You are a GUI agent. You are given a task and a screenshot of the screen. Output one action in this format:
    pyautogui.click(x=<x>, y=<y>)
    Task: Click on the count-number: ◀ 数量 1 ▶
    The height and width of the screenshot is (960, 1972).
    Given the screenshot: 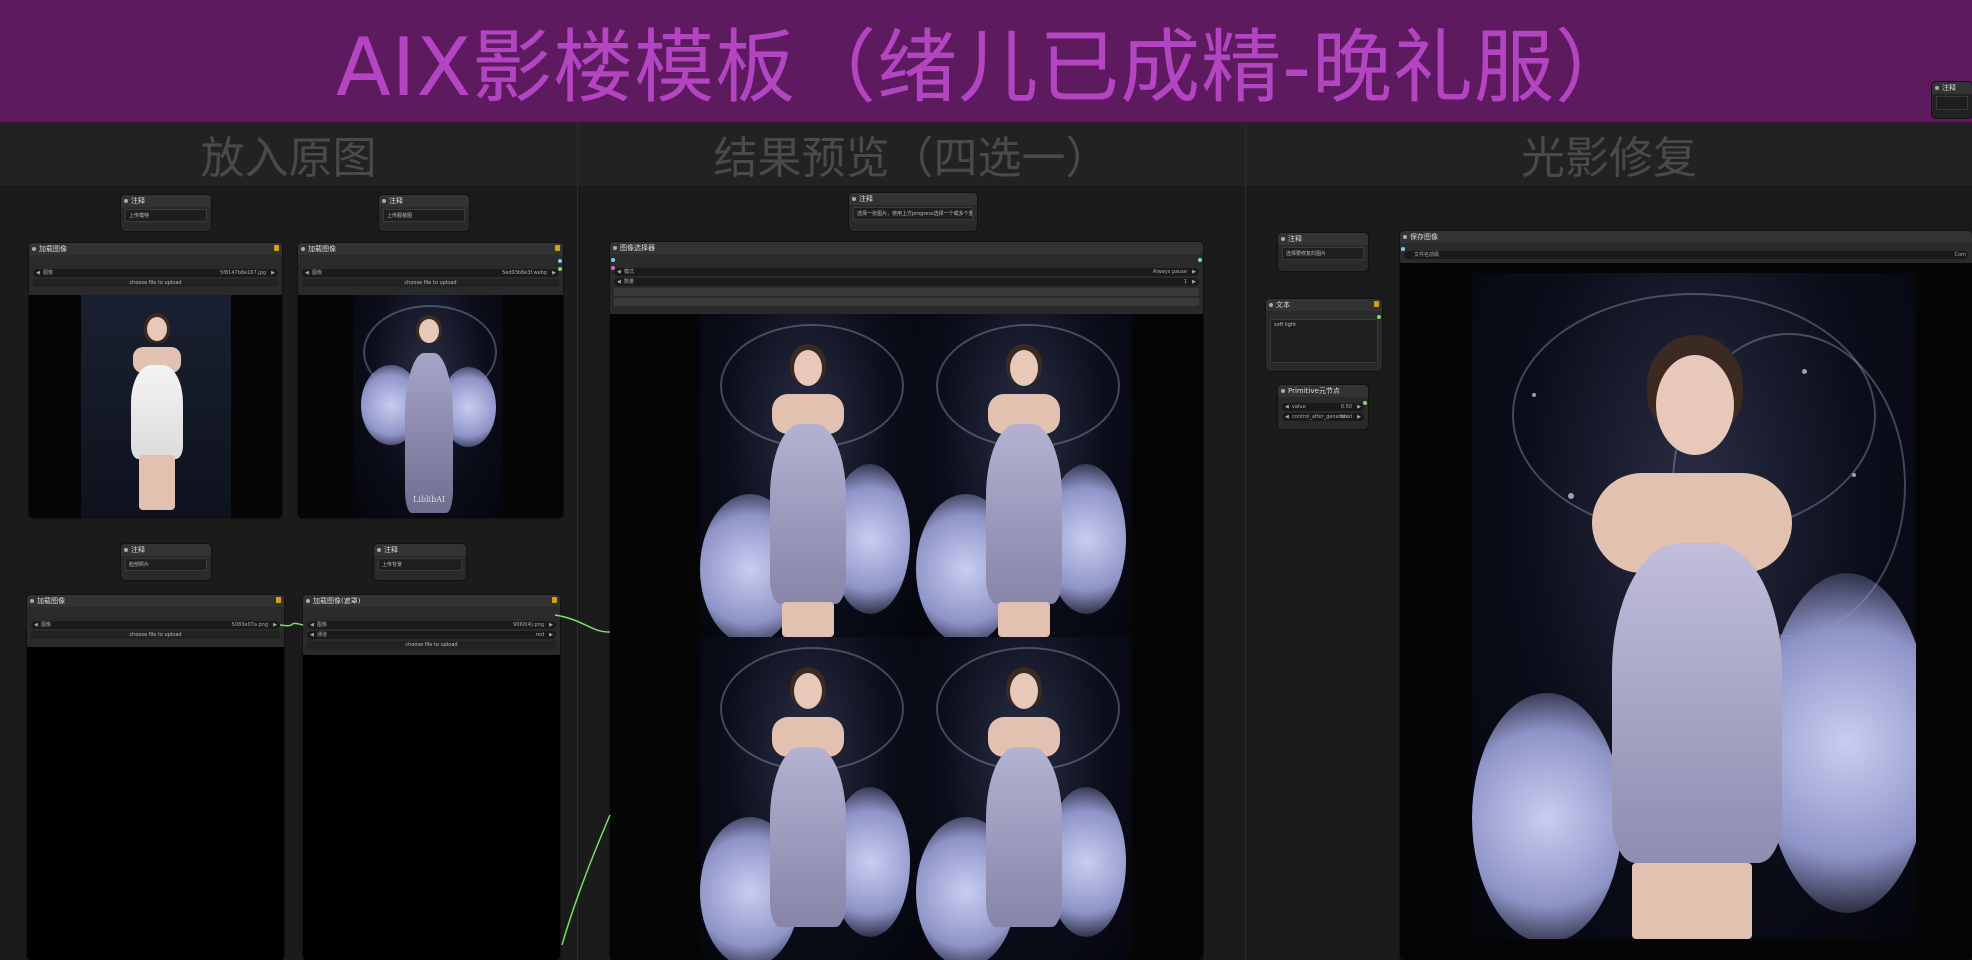 What is the action you would take?
    pyautogui.click(x=906, y=282)
    